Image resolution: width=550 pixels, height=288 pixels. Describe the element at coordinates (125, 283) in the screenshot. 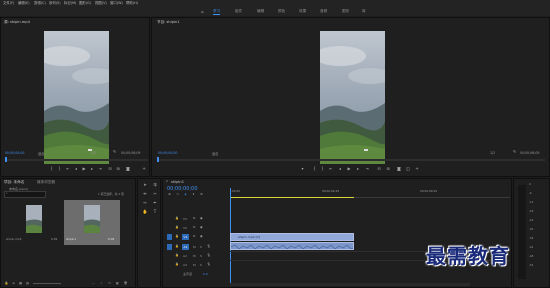

I see `clear-icon: 🗑` at that location.